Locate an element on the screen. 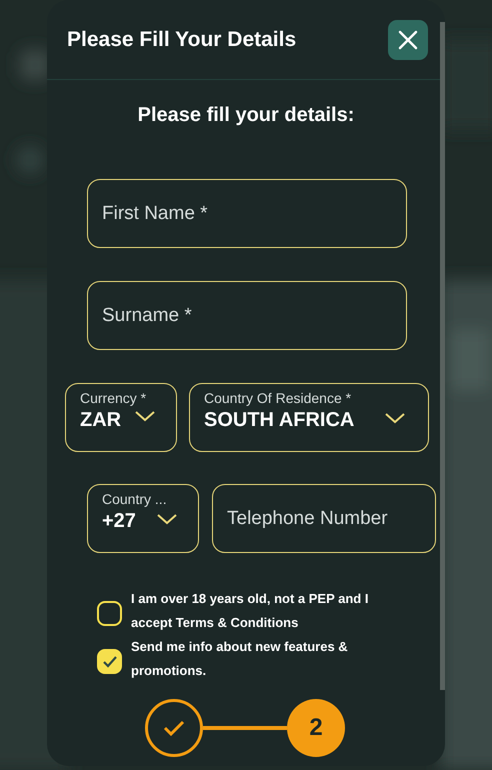 The height and width of the screenshot is (770, 492). close-icon is located at coordinates (408, 40).